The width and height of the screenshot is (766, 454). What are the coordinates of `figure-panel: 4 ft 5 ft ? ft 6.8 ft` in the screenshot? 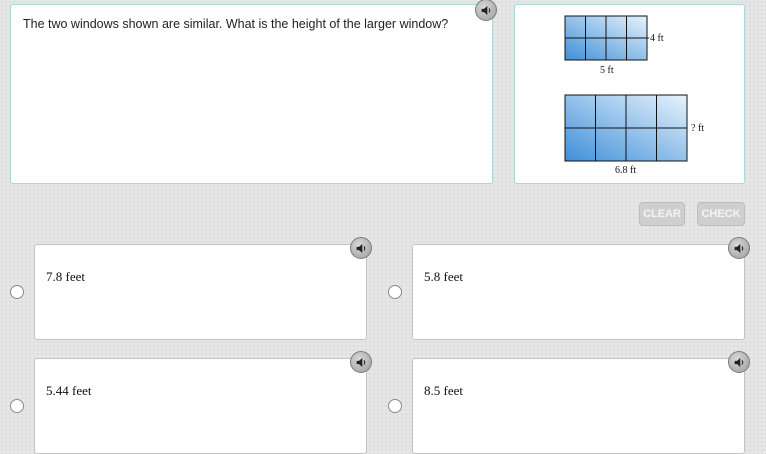 It's located at (629, 94).